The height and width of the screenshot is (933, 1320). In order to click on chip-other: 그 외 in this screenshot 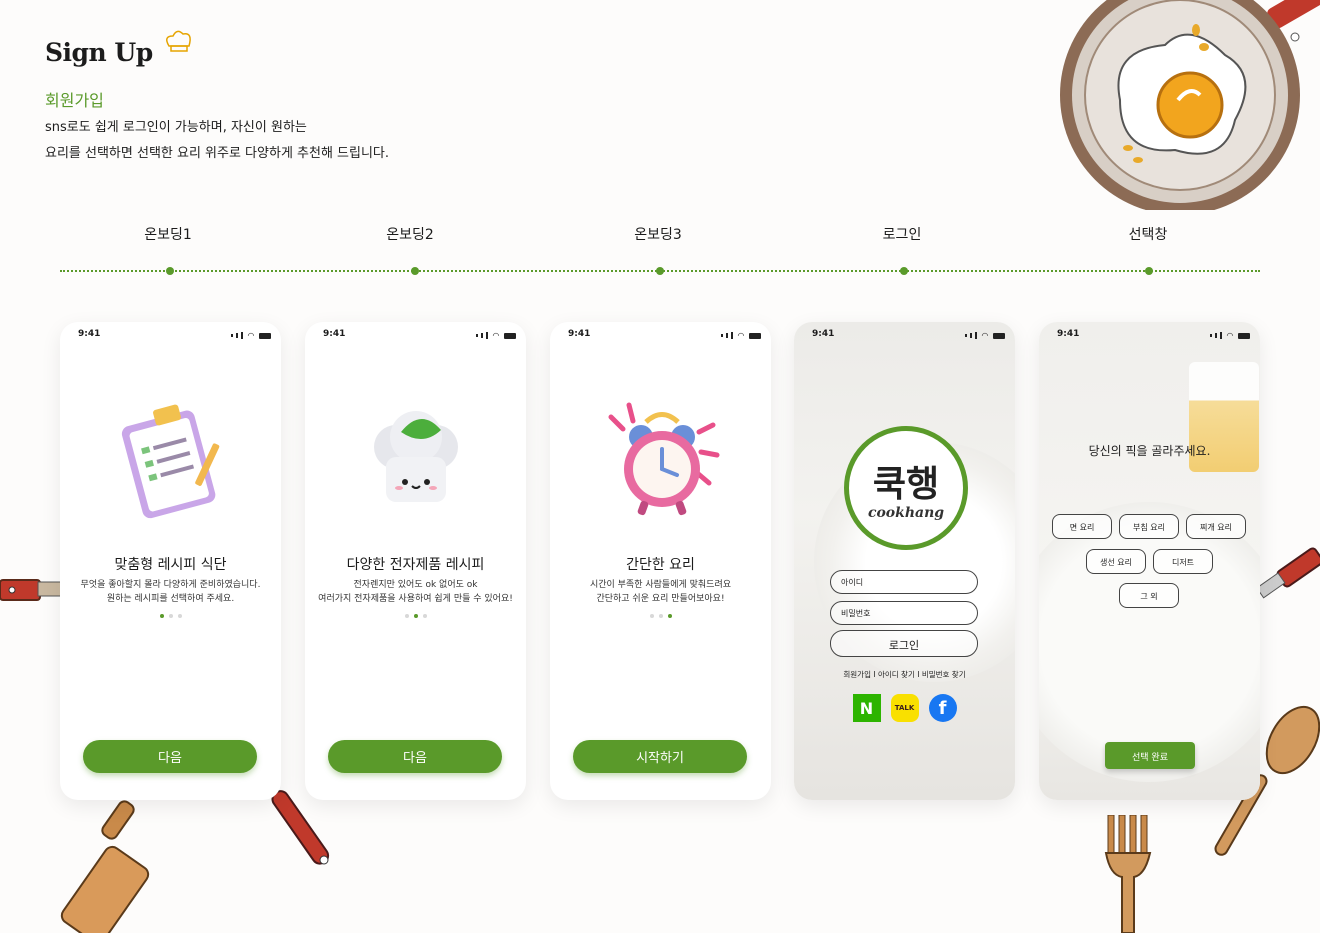, I will do `click(1149, 595)`.